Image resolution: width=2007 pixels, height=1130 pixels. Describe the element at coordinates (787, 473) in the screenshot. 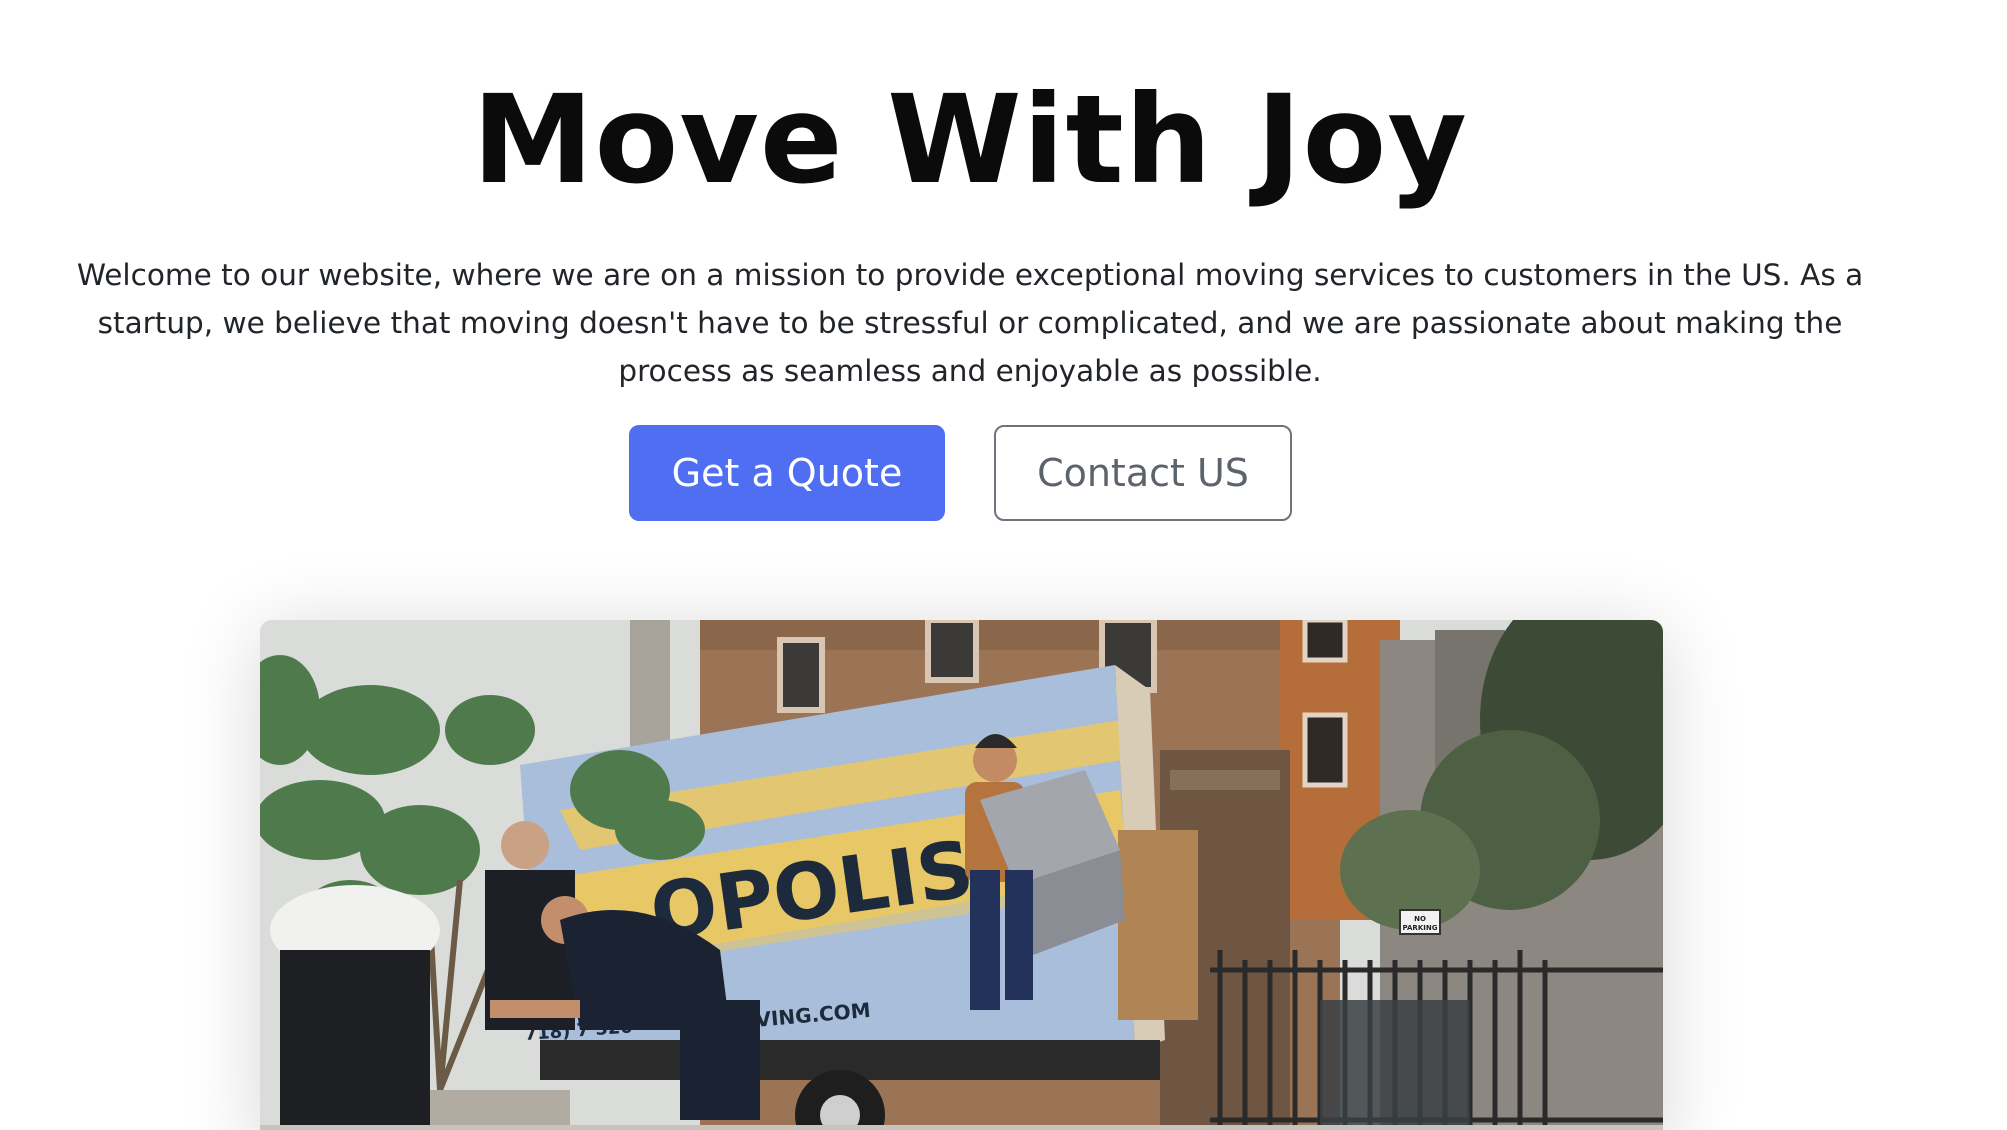

I see `get-quote-button: Get a Quote` at that location.